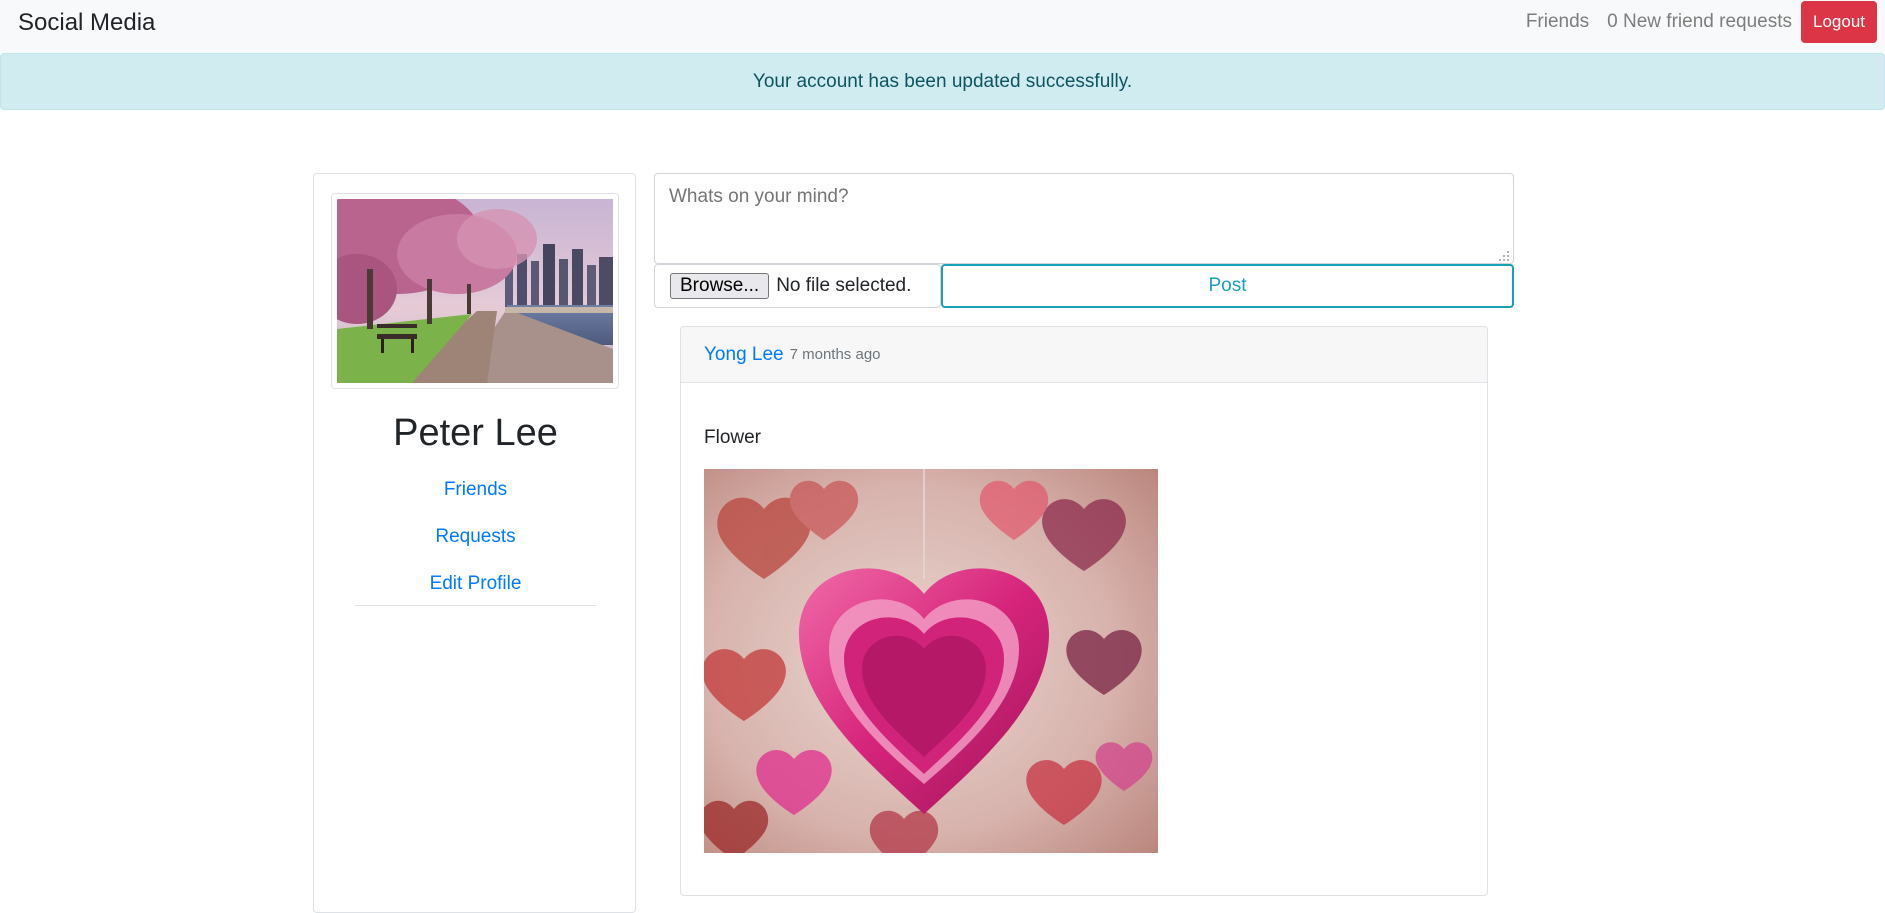  I want to click on profile-edit-link: Edit Profile, so click(475, 584).